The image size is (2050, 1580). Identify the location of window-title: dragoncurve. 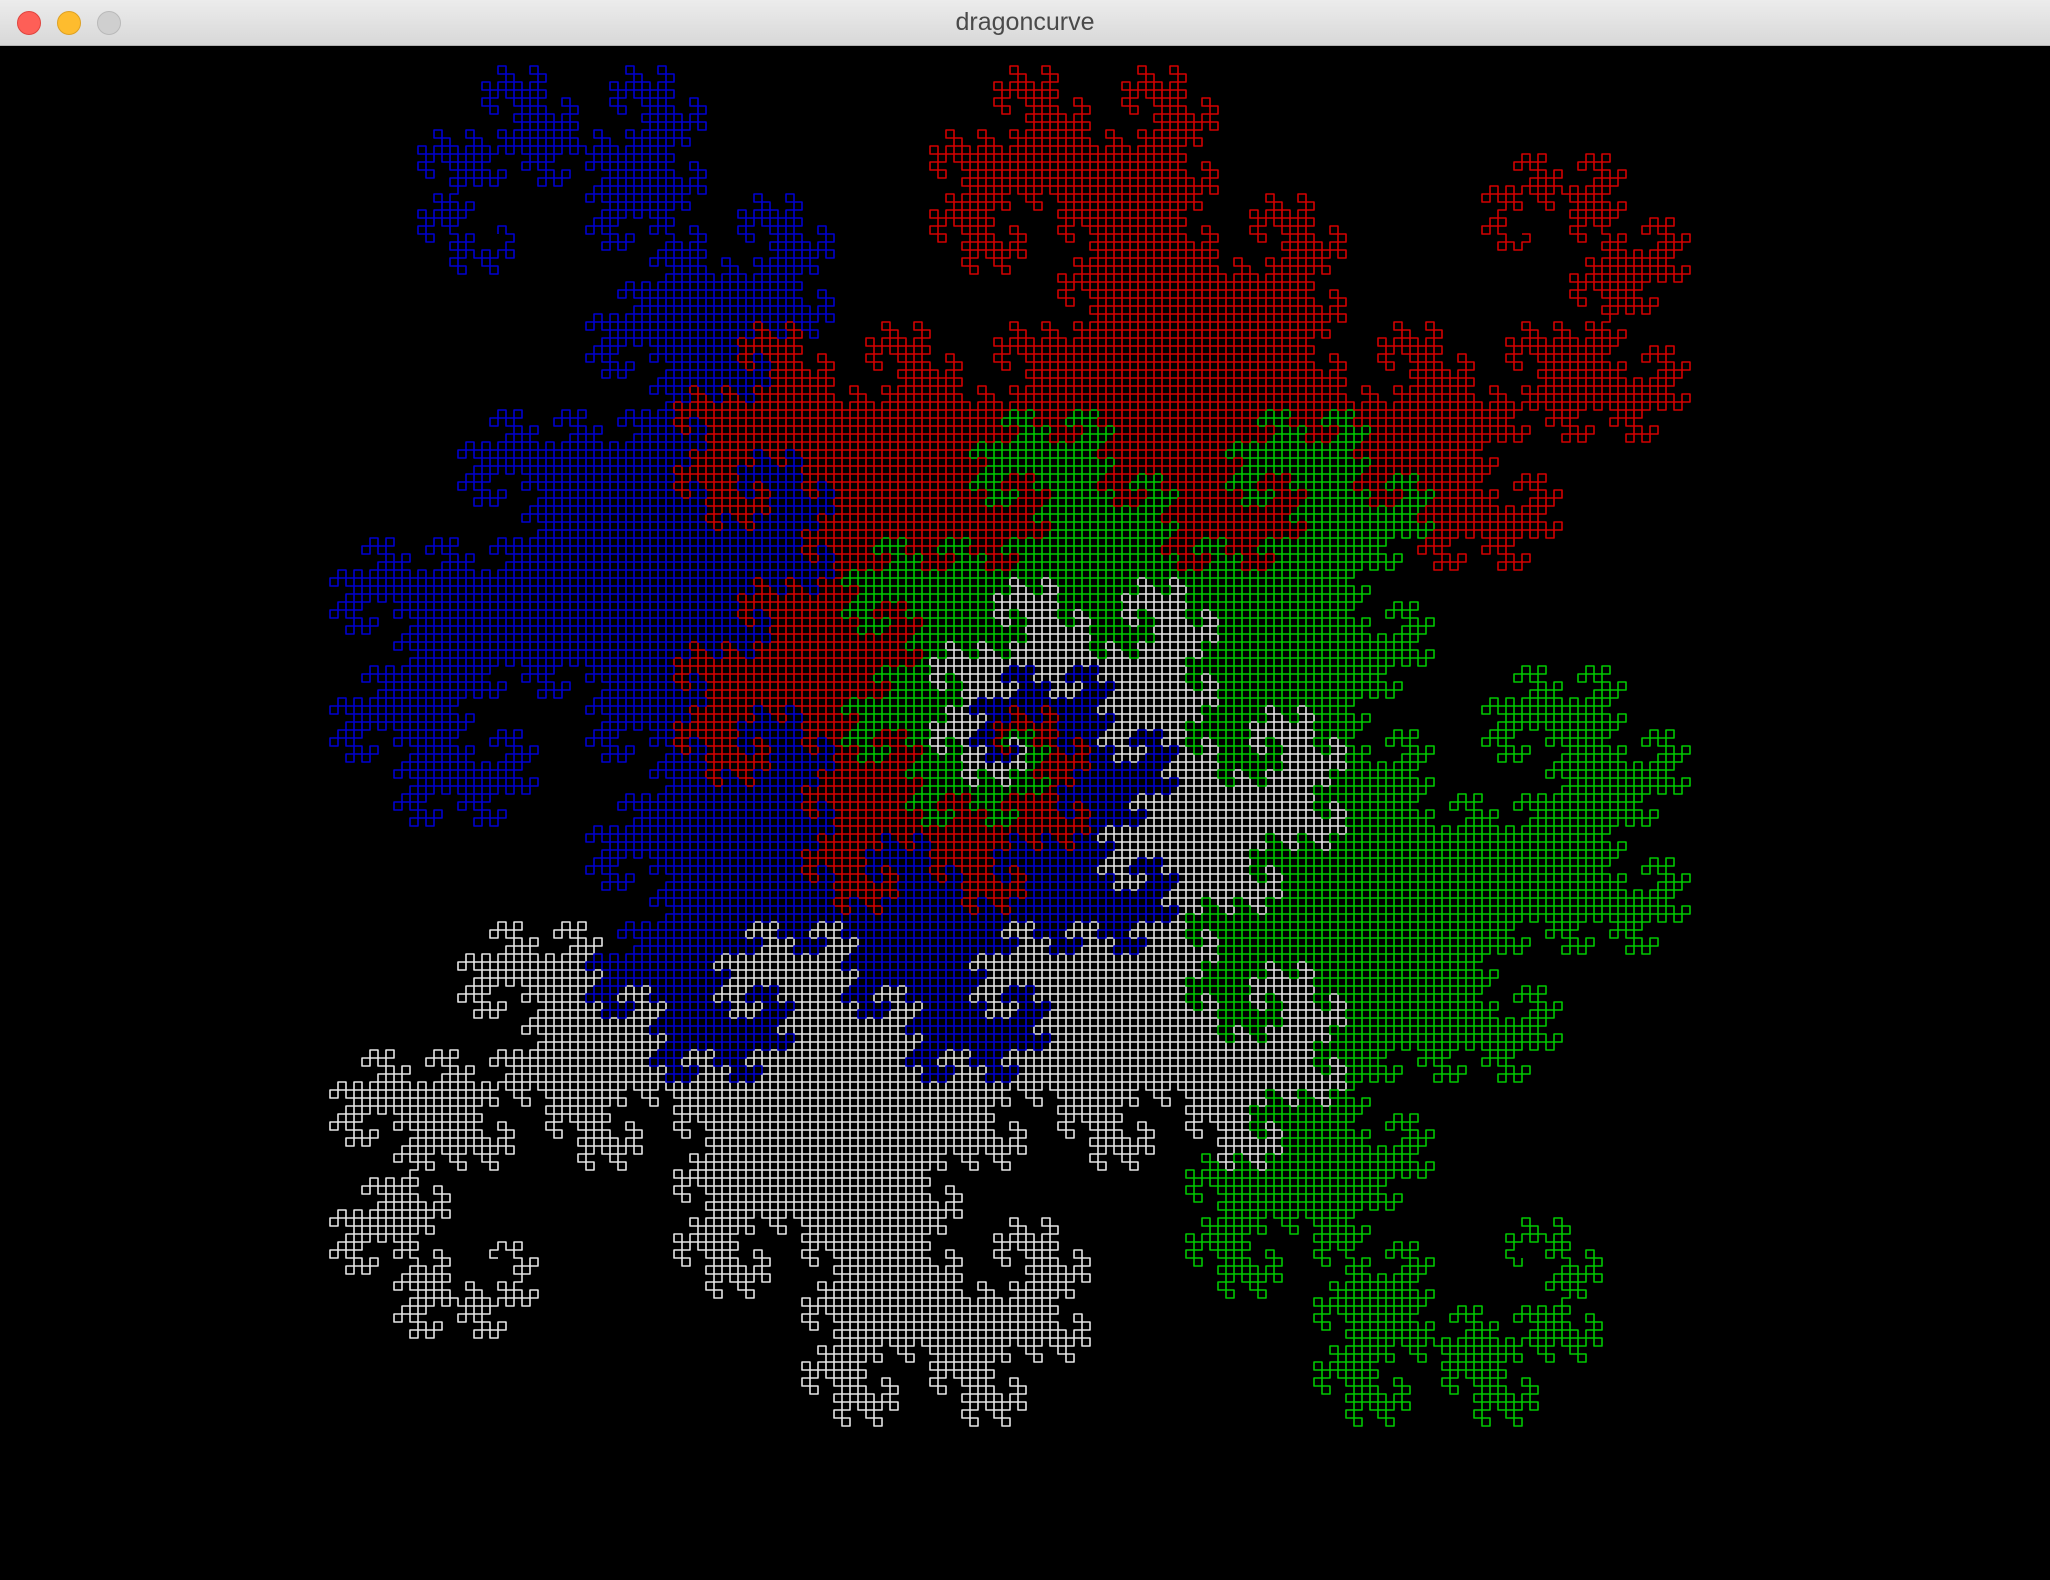
(1025, 22).